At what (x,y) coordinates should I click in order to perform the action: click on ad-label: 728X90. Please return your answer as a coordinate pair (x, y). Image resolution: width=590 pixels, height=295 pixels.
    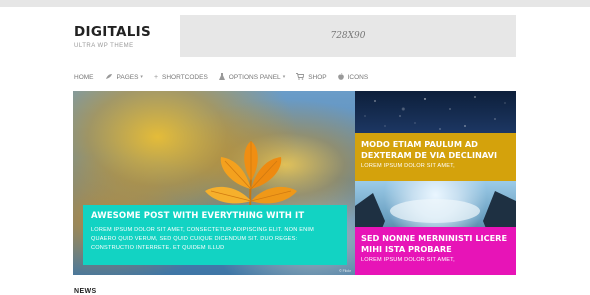
    Looking at the image, I should click on (348, 36).